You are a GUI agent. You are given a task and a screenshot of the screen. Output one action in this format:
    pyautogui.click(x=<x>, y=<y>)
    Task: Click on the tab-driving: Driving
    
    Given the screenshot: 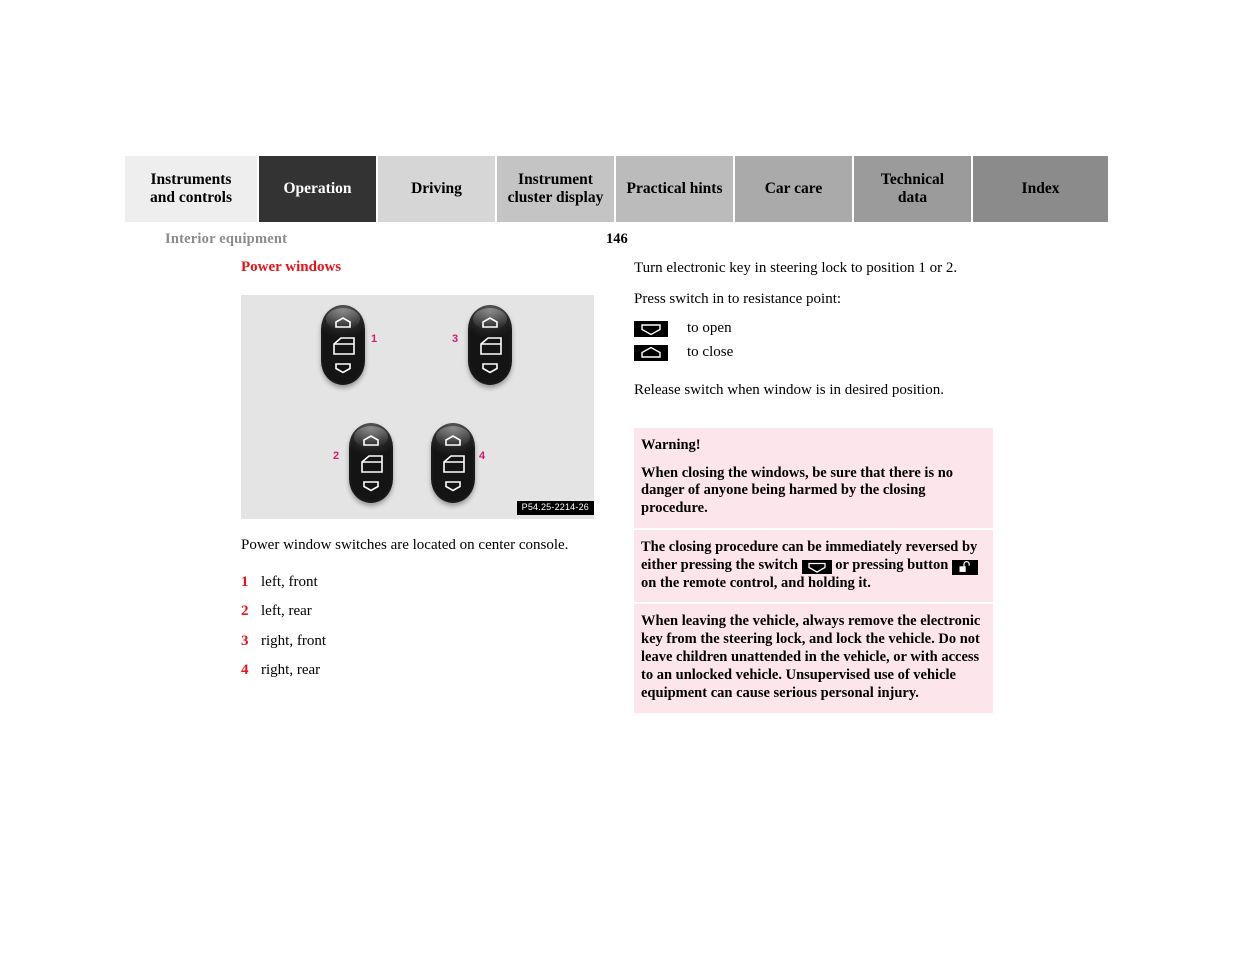 What is the action you would take?
    pyautogui.click(x=437, y=189)
    